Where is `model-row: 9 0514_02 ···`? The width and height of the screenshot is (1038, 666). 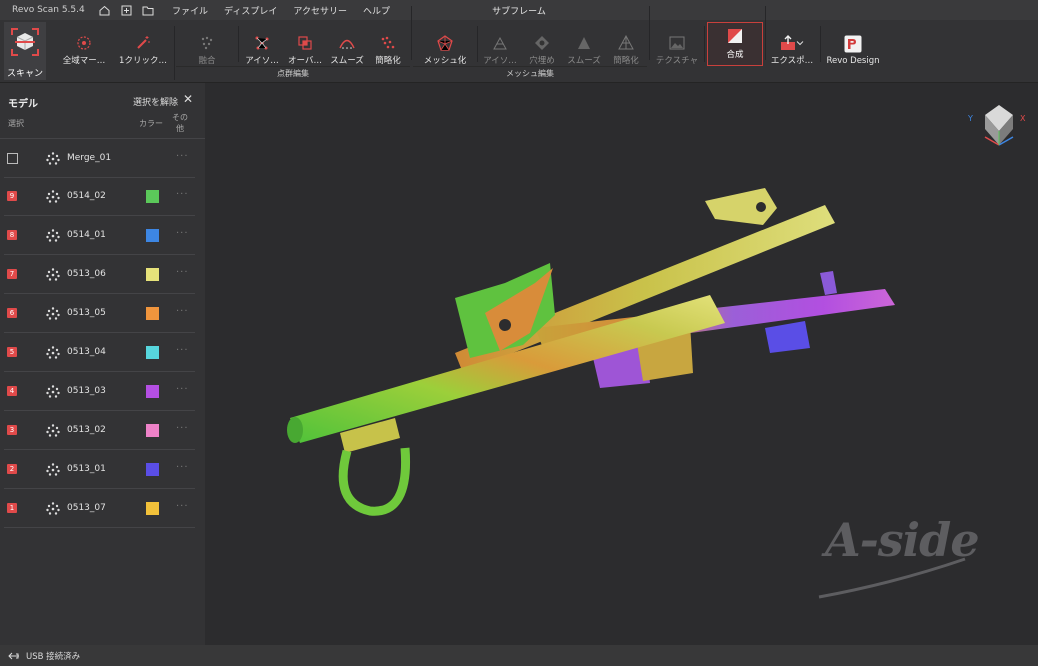
model-row: 9 0514_02 ··· is located at coordinates (102, 196).